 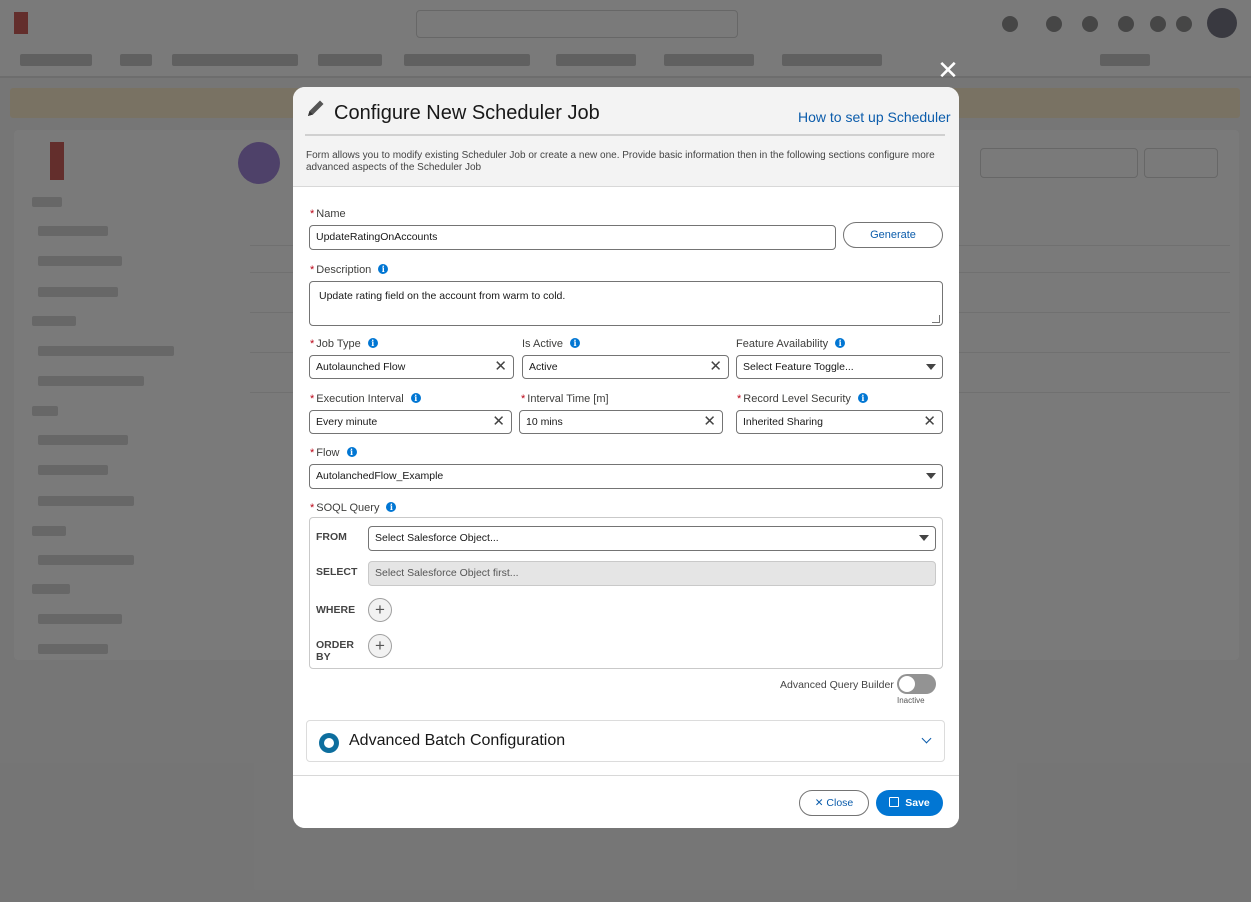 What do you see at coordinates (411, 367) in the screenshot?
I see `job-type-combobox: Autolaunched Flow ✕` at bounding box center [411, 367].